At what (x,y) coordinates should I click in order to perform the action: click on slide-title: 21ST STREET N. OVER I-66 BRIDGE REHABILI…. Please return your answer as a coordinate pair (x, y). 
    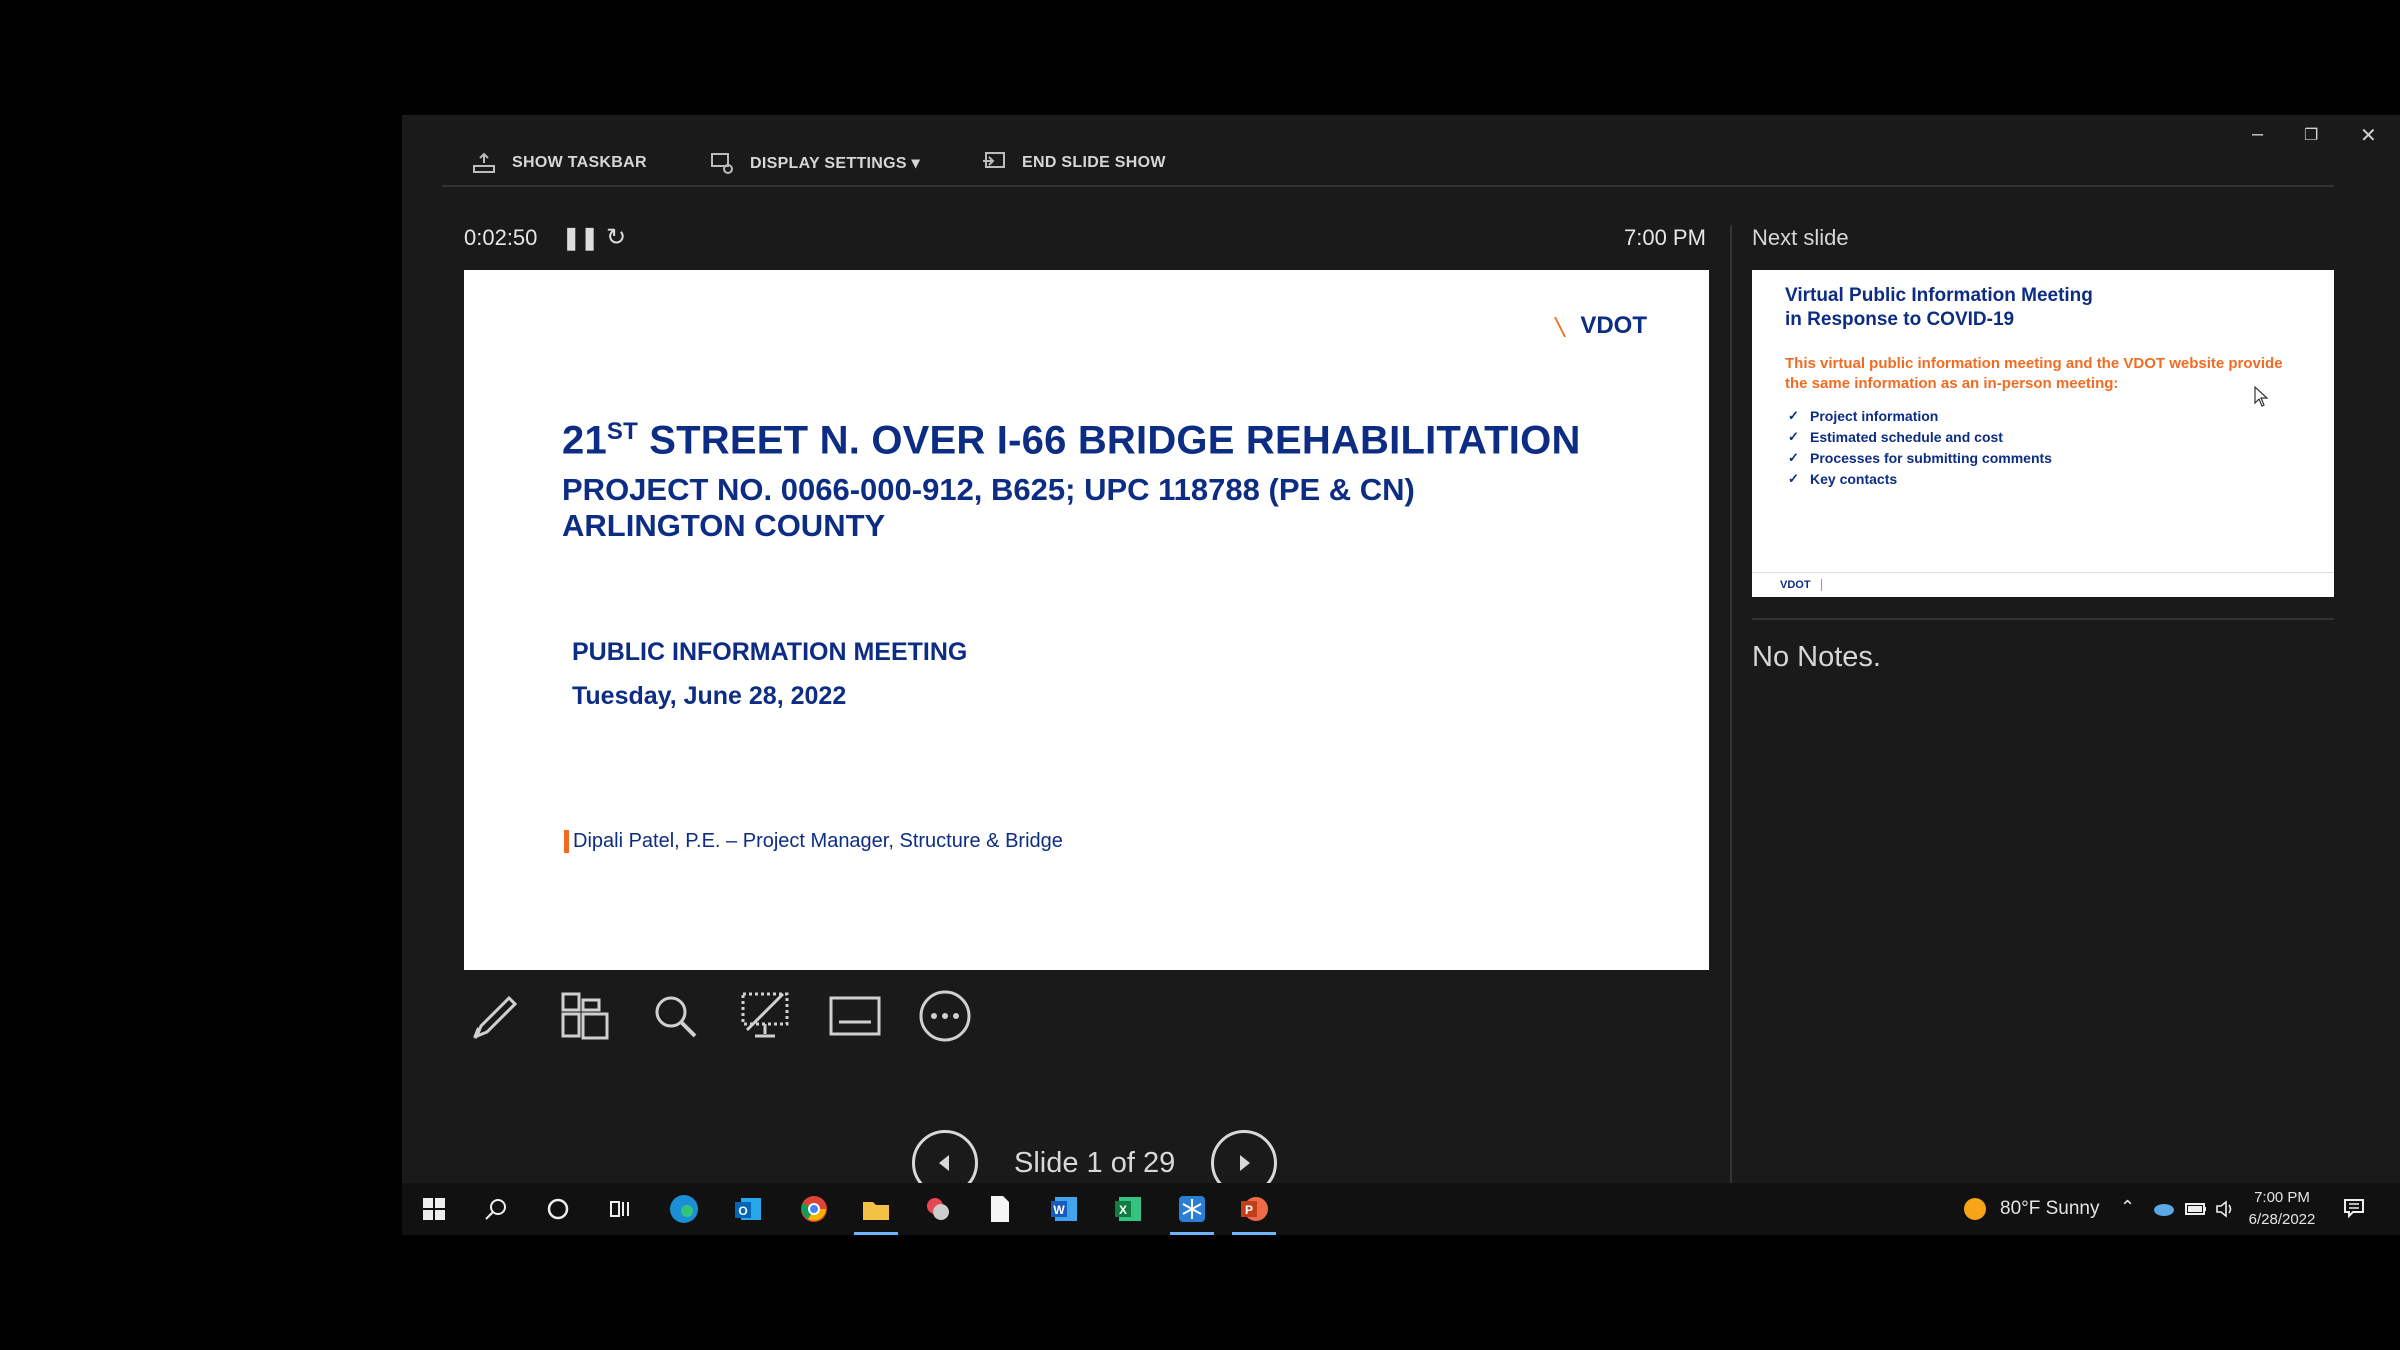
    Looking at the image, I should click on (1071, 440).